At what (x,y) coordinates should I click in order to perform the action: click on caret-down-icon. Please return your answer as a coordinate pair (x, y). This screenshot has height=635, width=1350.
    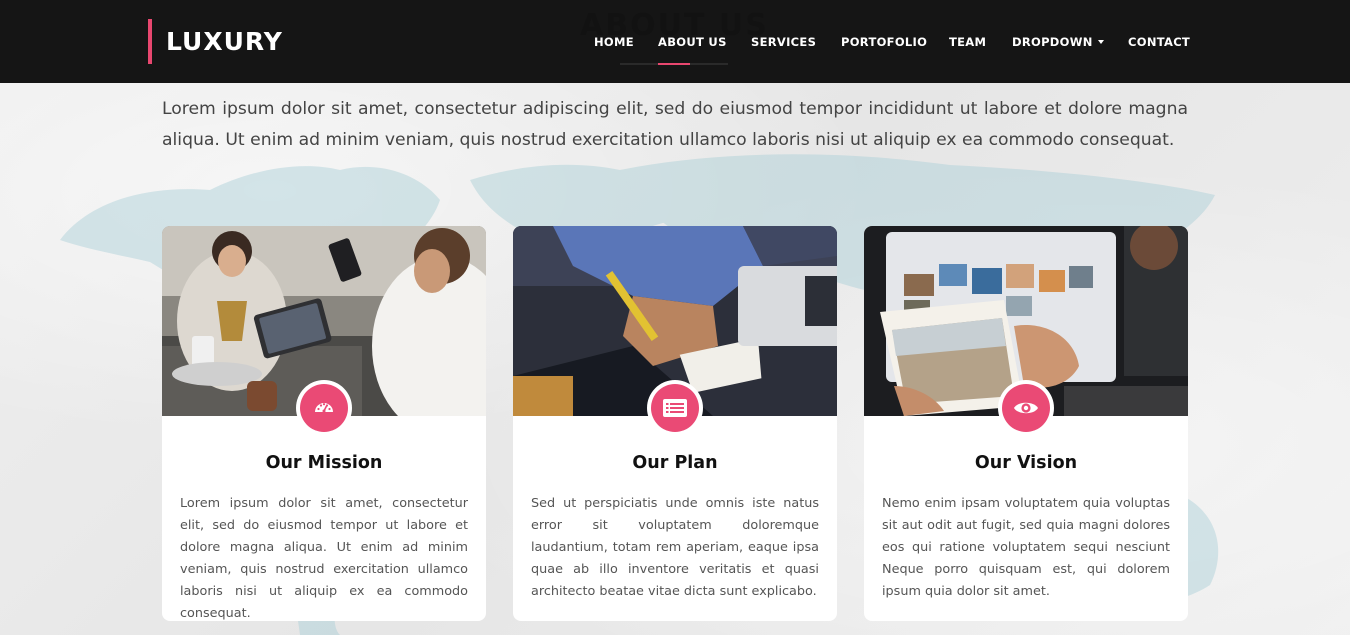
    Looking at the image, I should click on (1100, 42).